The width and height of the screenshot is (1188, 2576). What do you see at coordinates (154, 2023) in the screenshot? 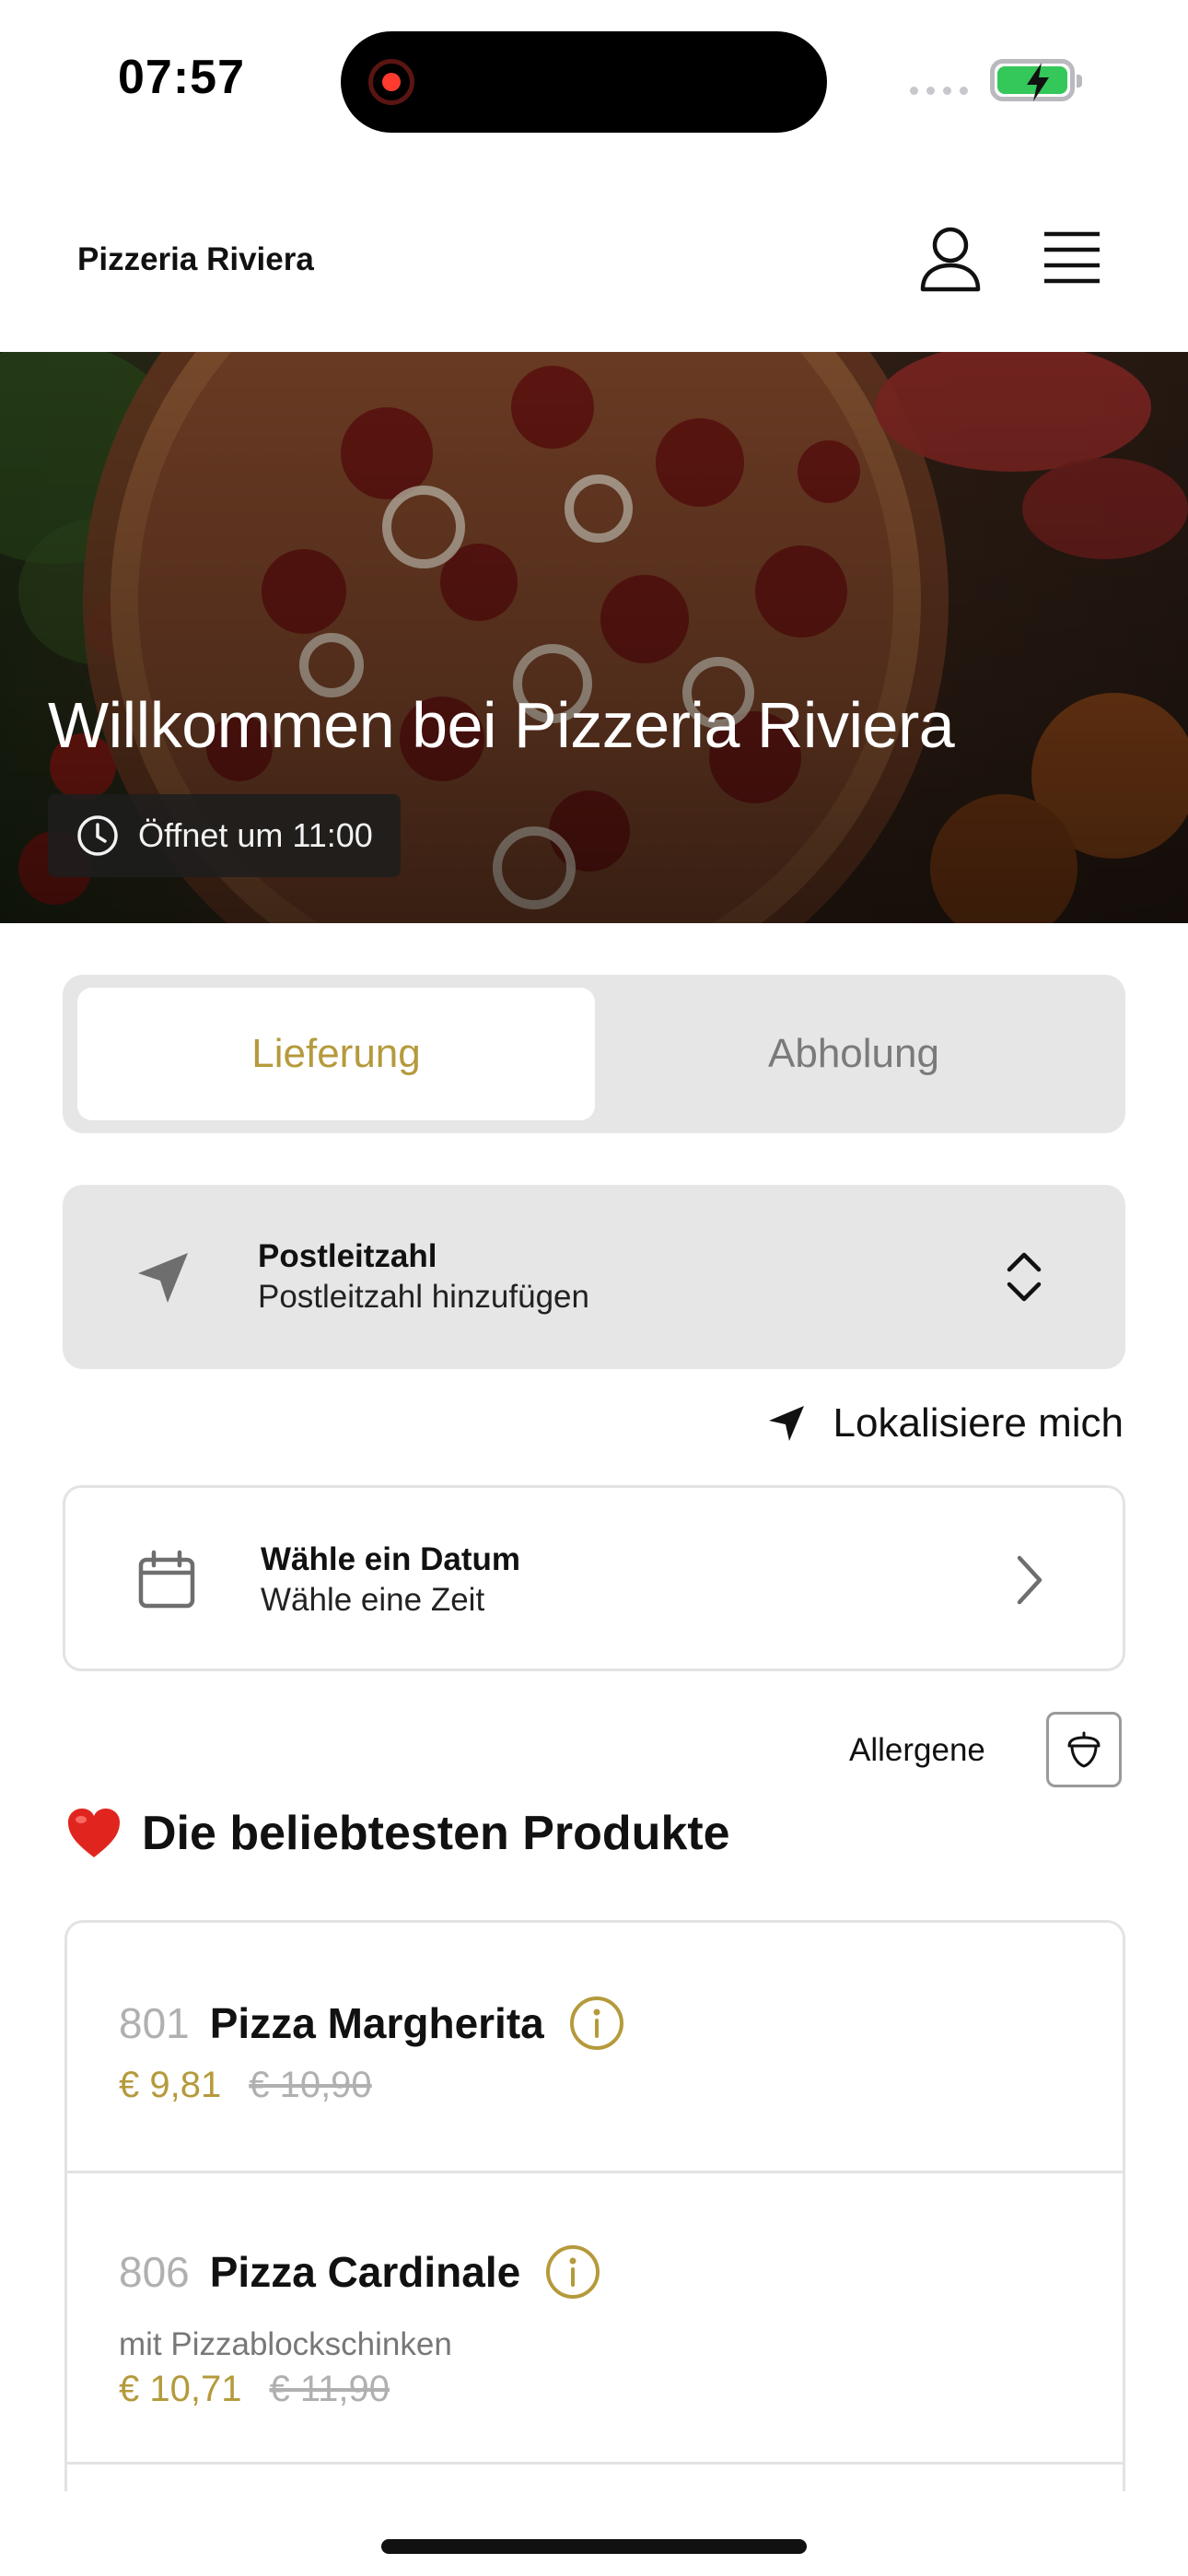
I see `product-number: 801` at bounding box center [154, 2023].